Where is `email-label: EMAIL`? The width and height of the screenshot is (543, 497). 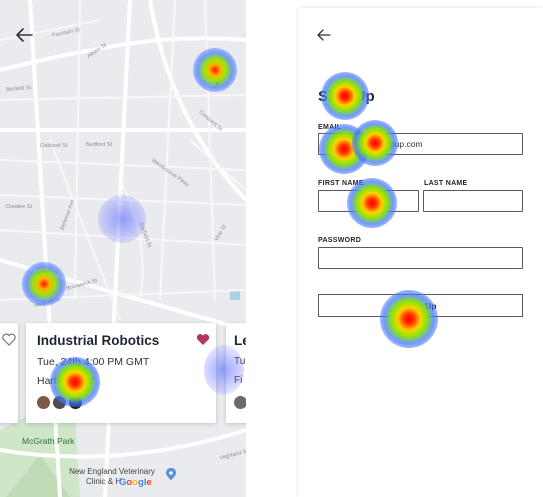
email-label: EMAIL is located at coordinates (330, 127).